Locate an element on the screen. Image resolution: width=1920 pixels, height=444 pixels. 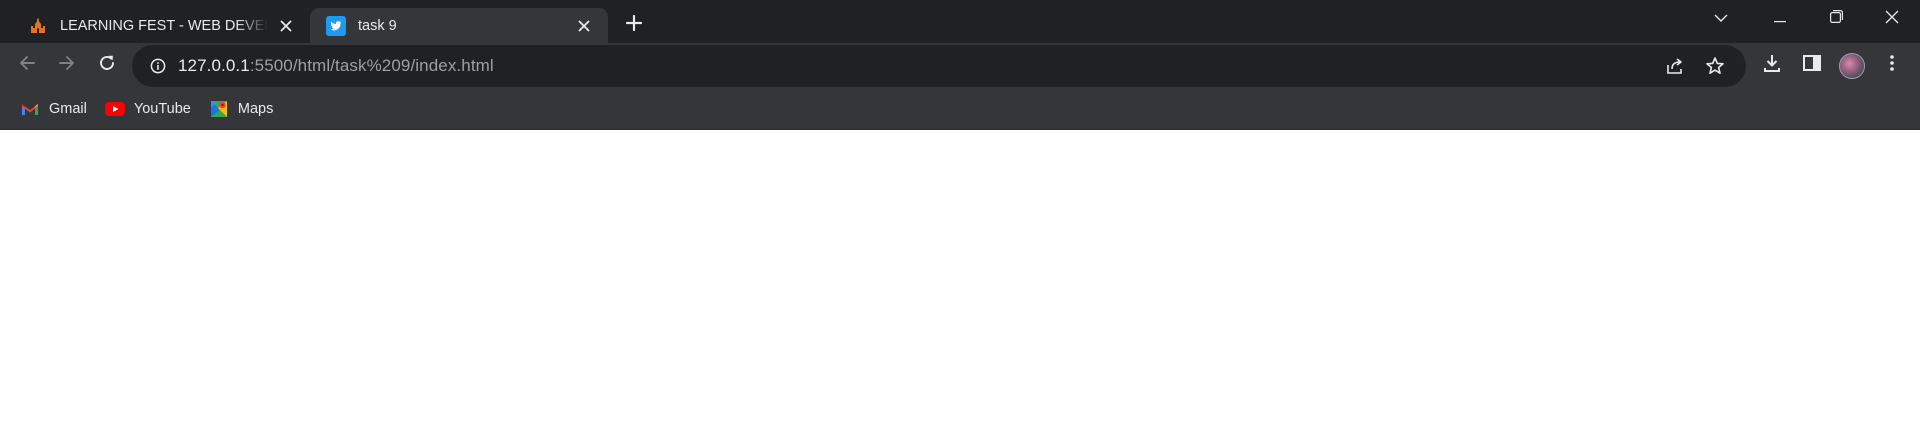
side-panel-icon is located at coordinates (1812, 65).